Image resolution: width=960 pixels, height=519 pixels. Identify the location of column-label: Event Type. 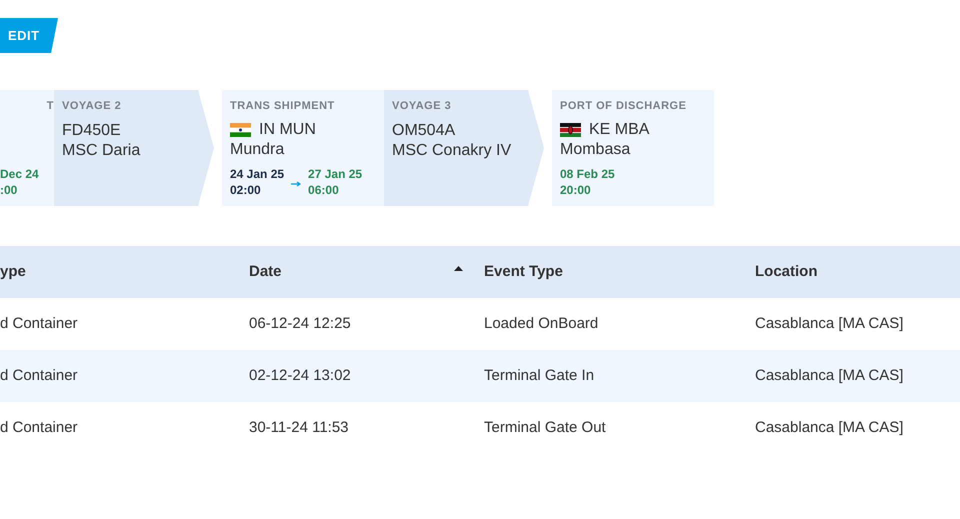
(523, 272).